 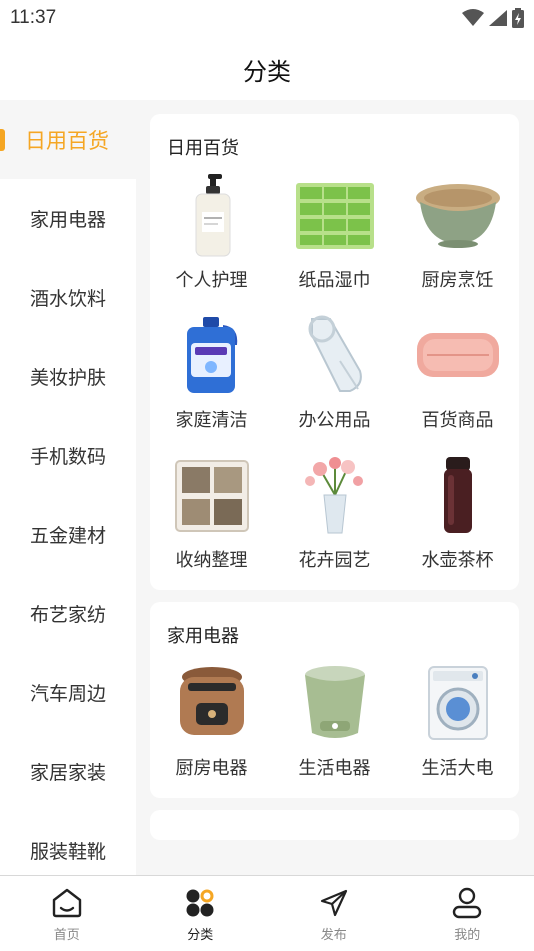 What do you see at coordinates (334, 560) in the screenshot?
I see `subcategory-label: 花卉园艺` at bounding box center [334, 560].